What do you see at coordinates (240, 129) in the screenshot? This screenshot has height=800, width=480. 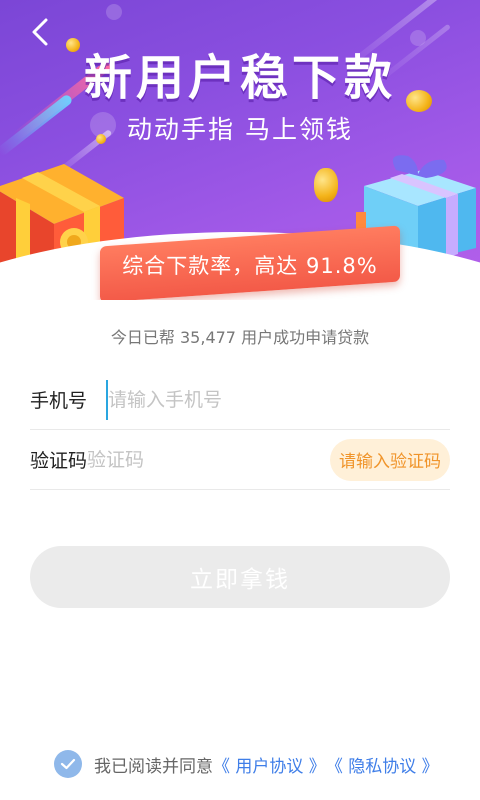 I see `hero-subtitle: 动动手指 马上领钱` at bounding box center [240, 129].